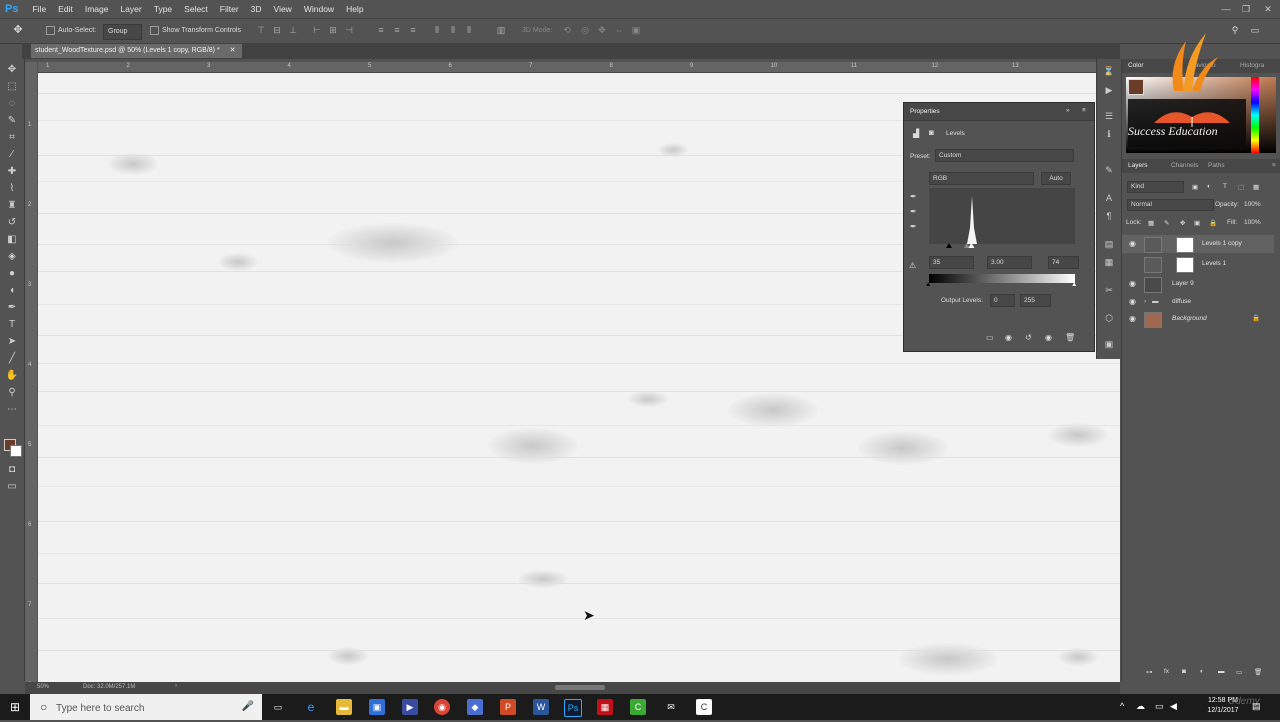 The width and height of the screenshot is (1280, 722). Describe the element at coordinates (12, 172) in the screenshot. I see `healing-brush-tool-icon: ✚` at that location.